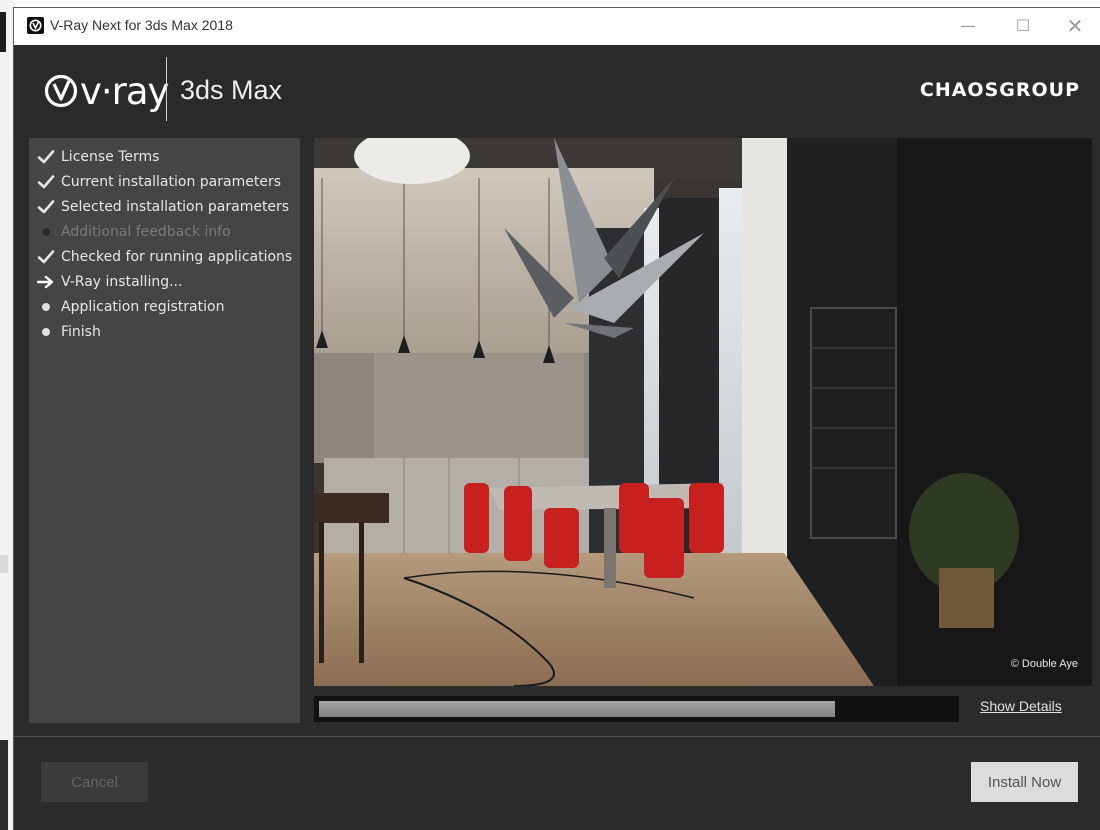 The image size is (1100, 830). Describe the element at coordinates (557, 91) in the screenshot. I see `installer-header: v·ray 3ds Max CHAOSGROUP` at that location.